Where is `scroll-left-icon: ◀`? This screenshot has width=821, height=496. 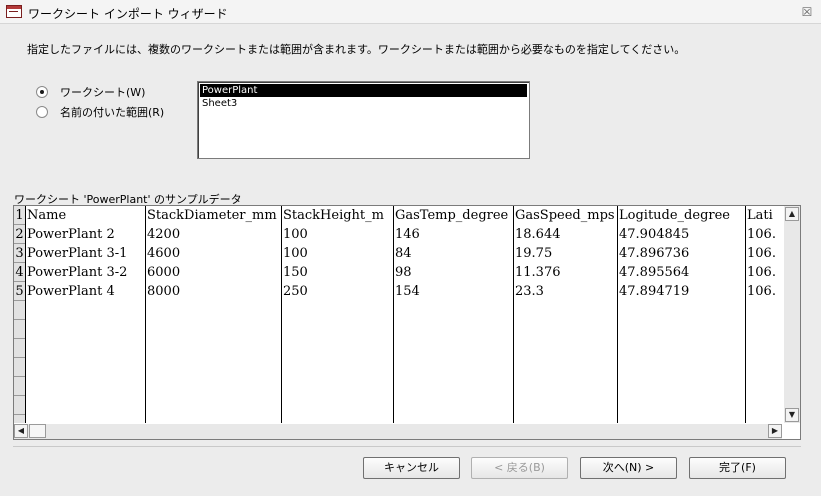 scroll-left-icon: ◀ is located at coordinates (21, 431).